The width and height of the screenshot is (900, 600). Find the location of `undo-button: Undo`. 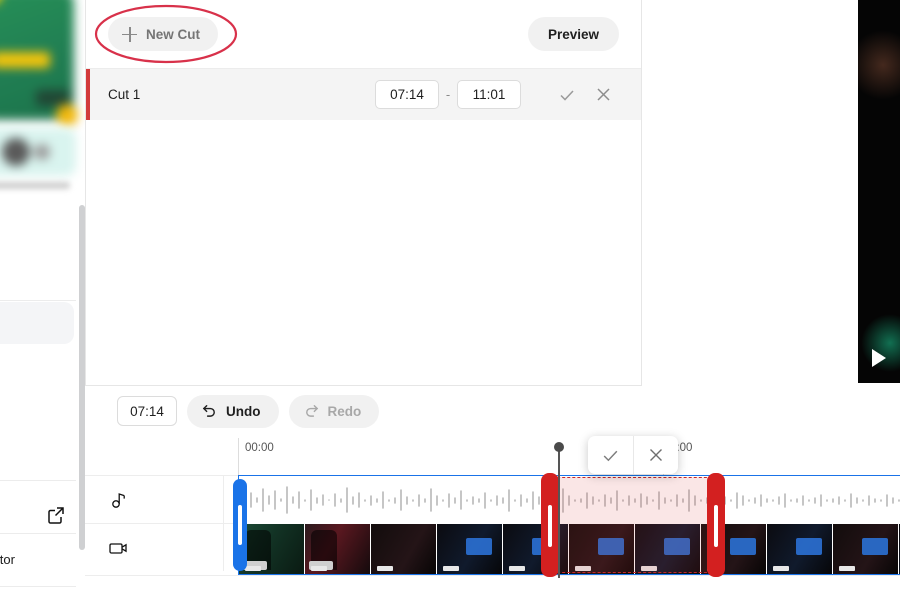

undo-button: Undo is located at coordinates (233, 411).